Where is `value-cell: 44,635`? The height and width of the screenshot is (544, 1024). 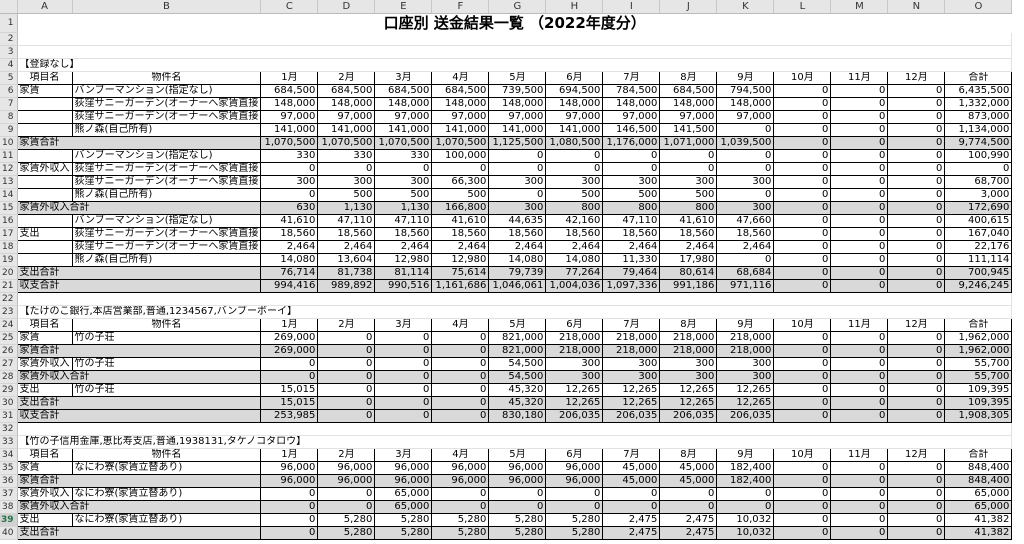 value-cell: 44,635 is located at coordinates (517, 221).